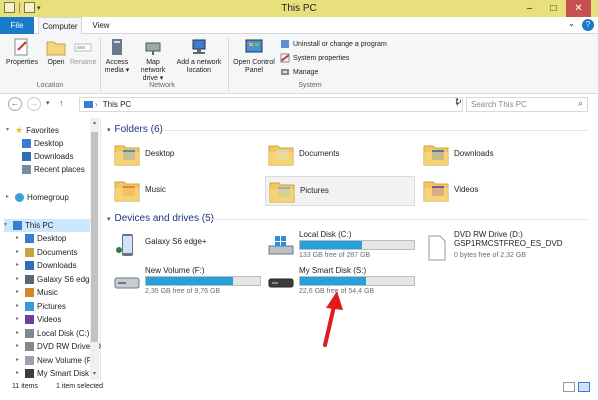 The width and height of the screenshot is (598, 400). What do you see at coordinates (37, 292) in the screenshot?
I see `nav-tree-item: ▸ Music` at bounding box center [37, 292].